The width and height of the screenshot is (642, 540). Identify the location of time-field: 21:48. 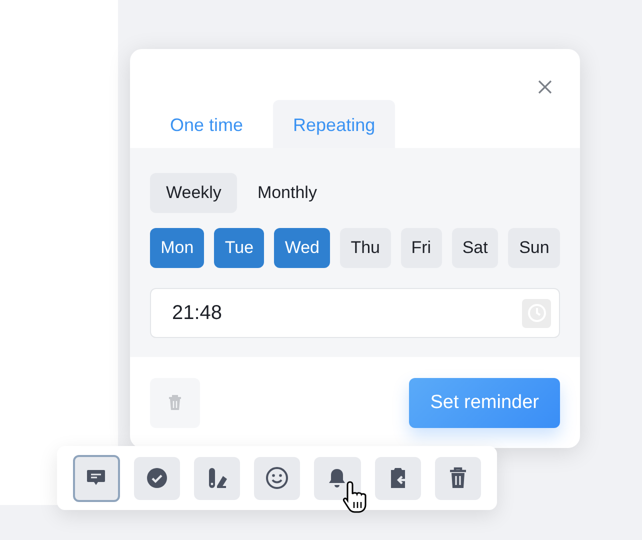
(355, 313).